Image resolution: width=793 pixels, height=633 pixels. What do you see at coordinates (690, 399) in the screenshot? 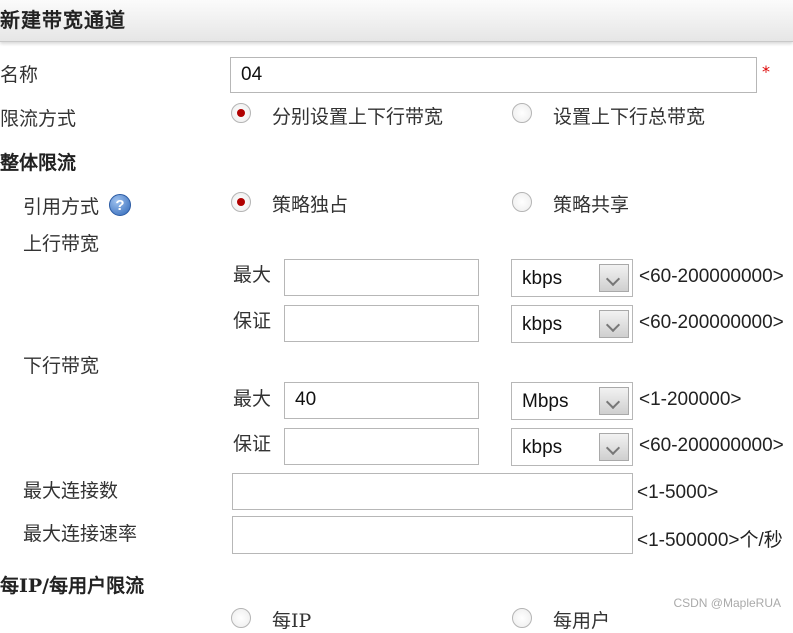
I see `downstream-max-range: <1-200000>` at bounding box center [690, 399].